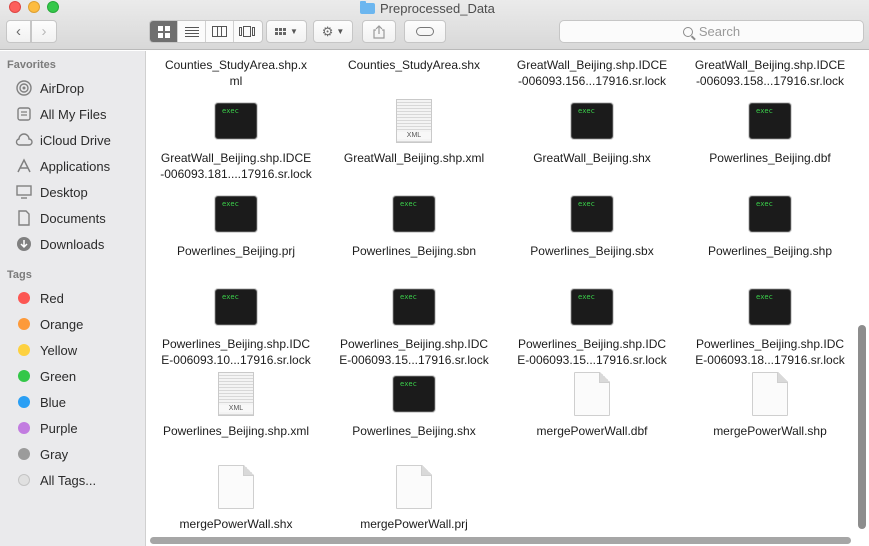 The image size is (869, 546). Describe the element at coordinates (31, 65) in the screenshot. I see `favorites-header: Favorites` at that location.